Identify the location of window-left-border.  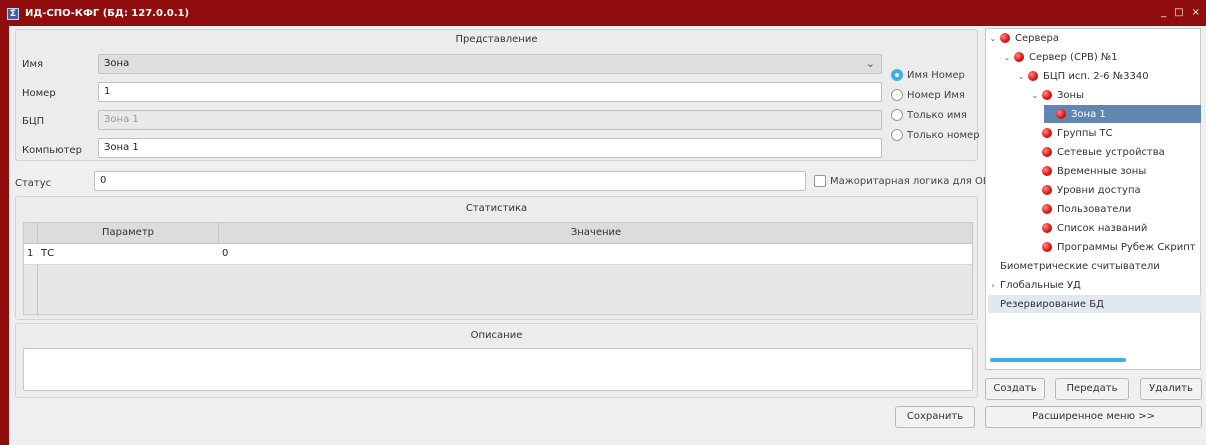
(4, 235).